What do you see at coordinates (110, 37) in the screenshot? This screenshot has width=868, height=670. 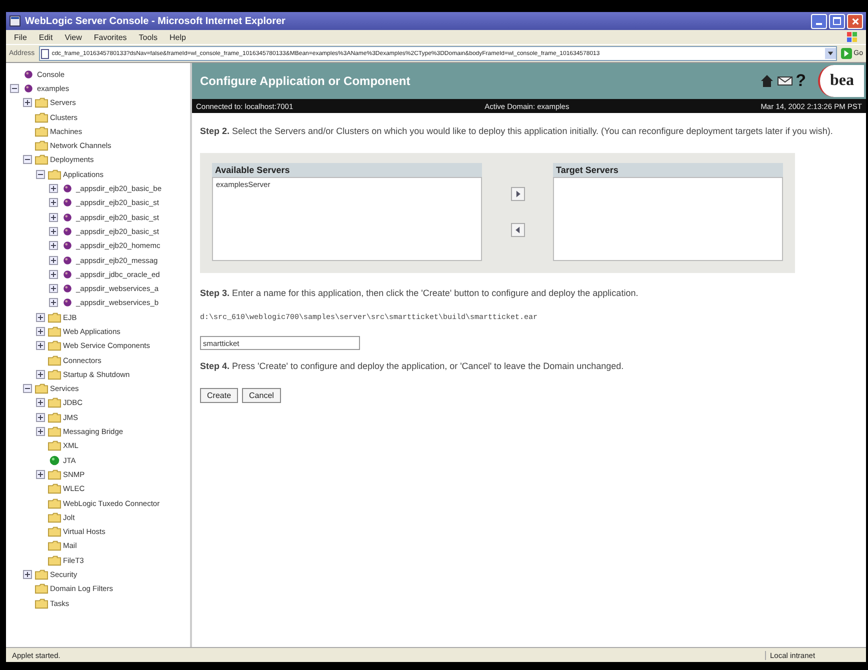 I see `menu-item: Favorites` at bounding box center [110, 37].